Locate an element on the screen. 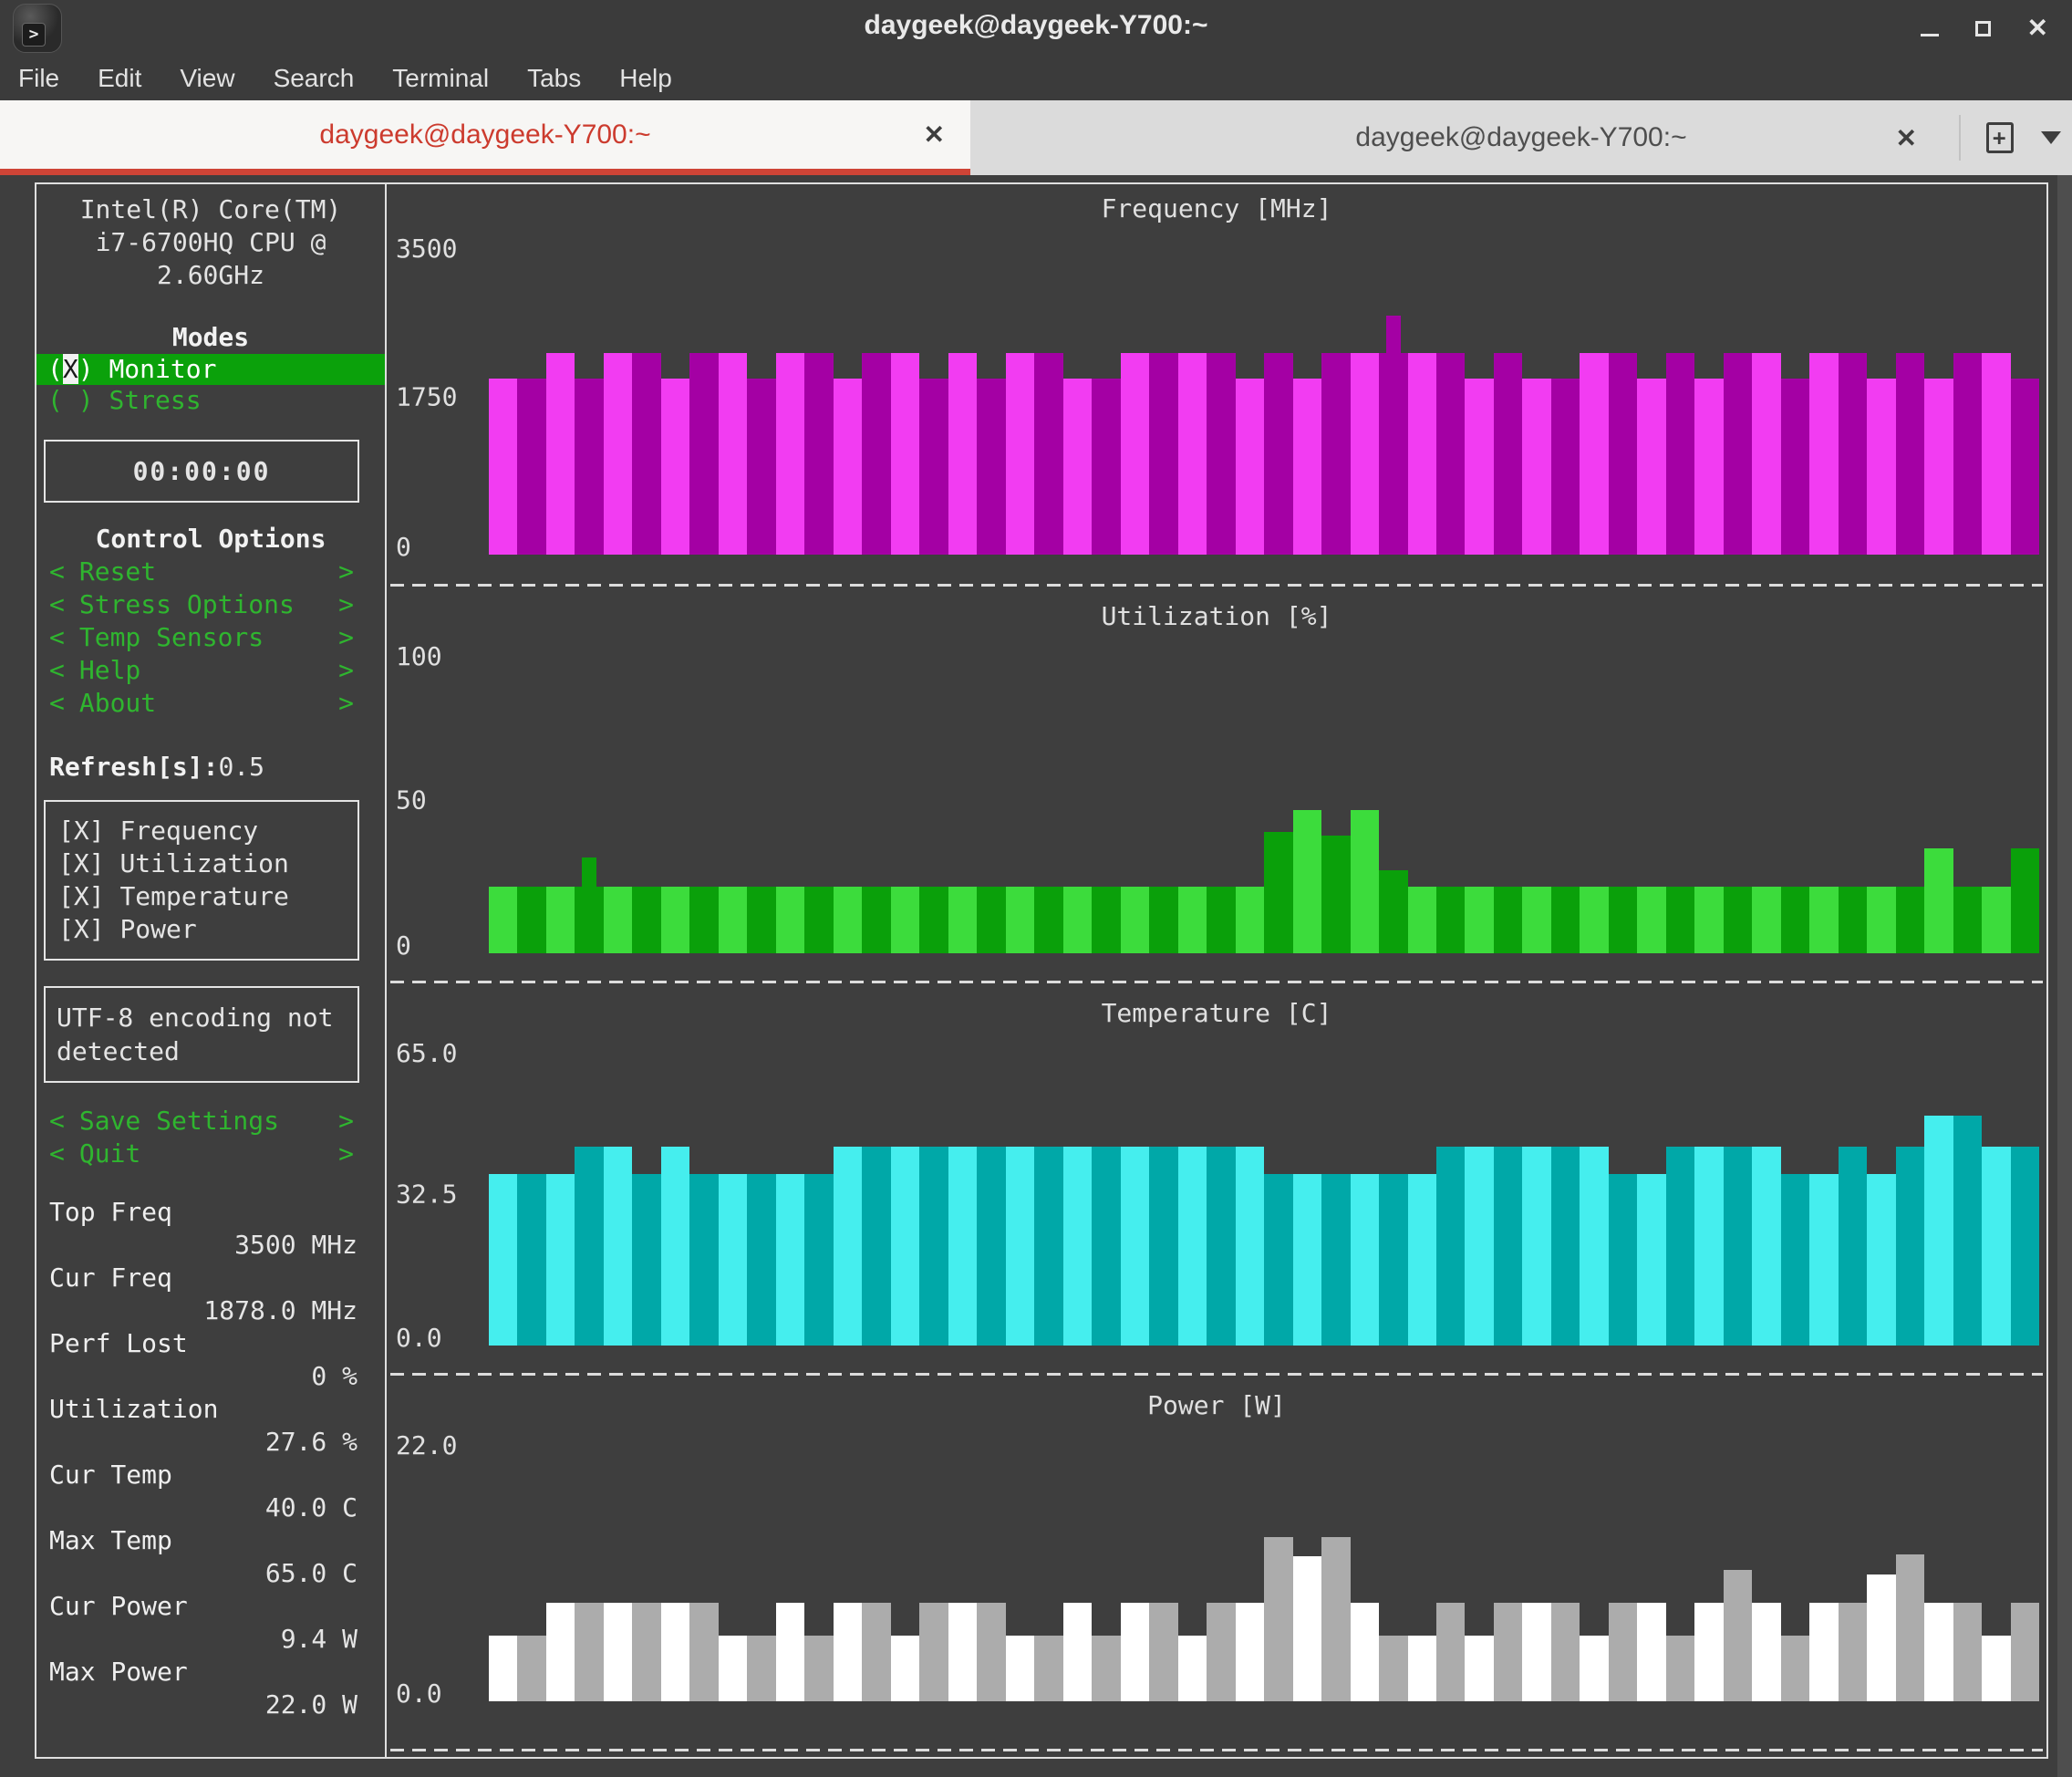 The height and width of the screenshot is (1777, 2072). tabbar-controls: + is located at coordinates (2010, 138).